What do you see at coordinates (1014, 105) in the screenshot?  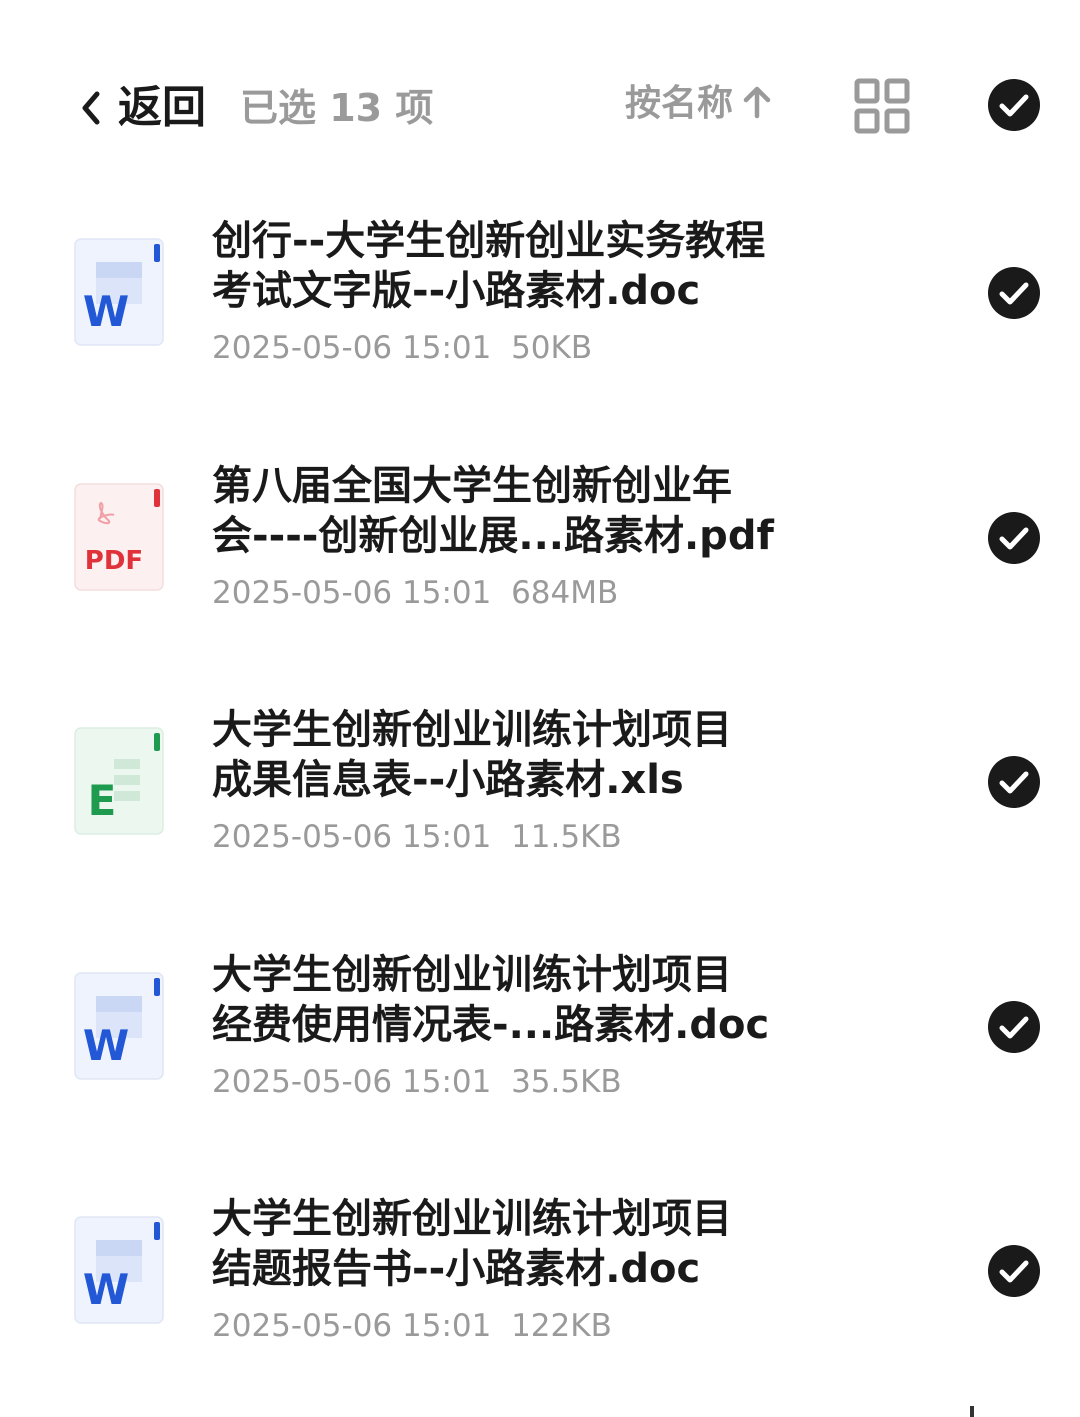 I see `select-all-check-icon` at bounding box center [1014, 105].